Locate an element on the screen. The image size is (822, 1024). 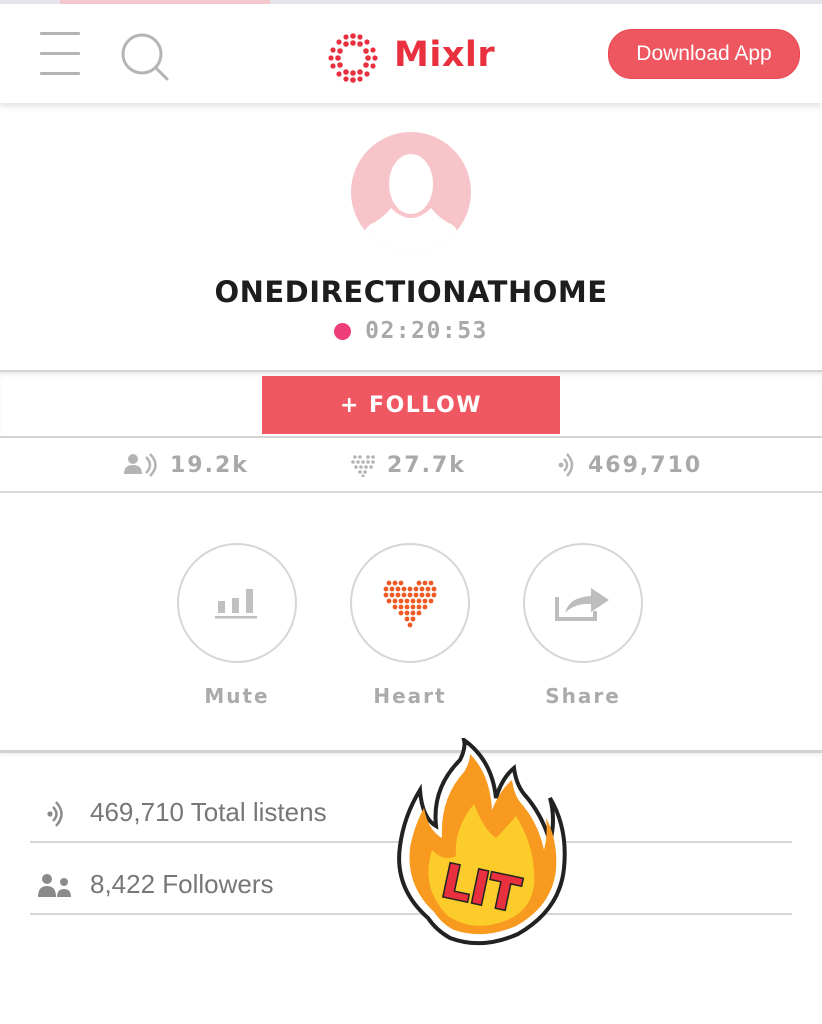
mute-bars-icon is located at coordinates (236, 604).